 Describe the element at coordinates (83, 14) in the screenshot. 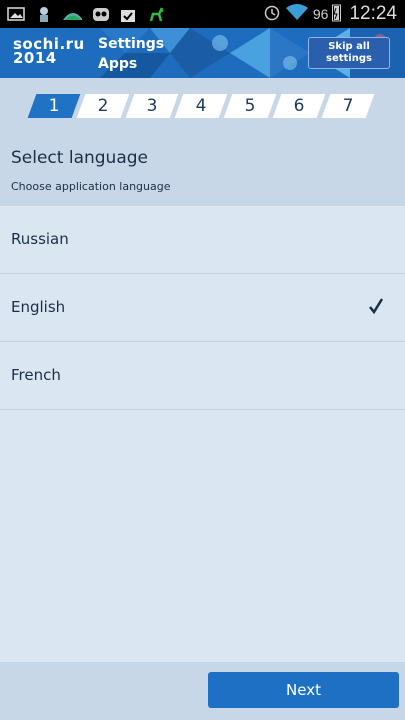

I see `notification-icons` at that location.